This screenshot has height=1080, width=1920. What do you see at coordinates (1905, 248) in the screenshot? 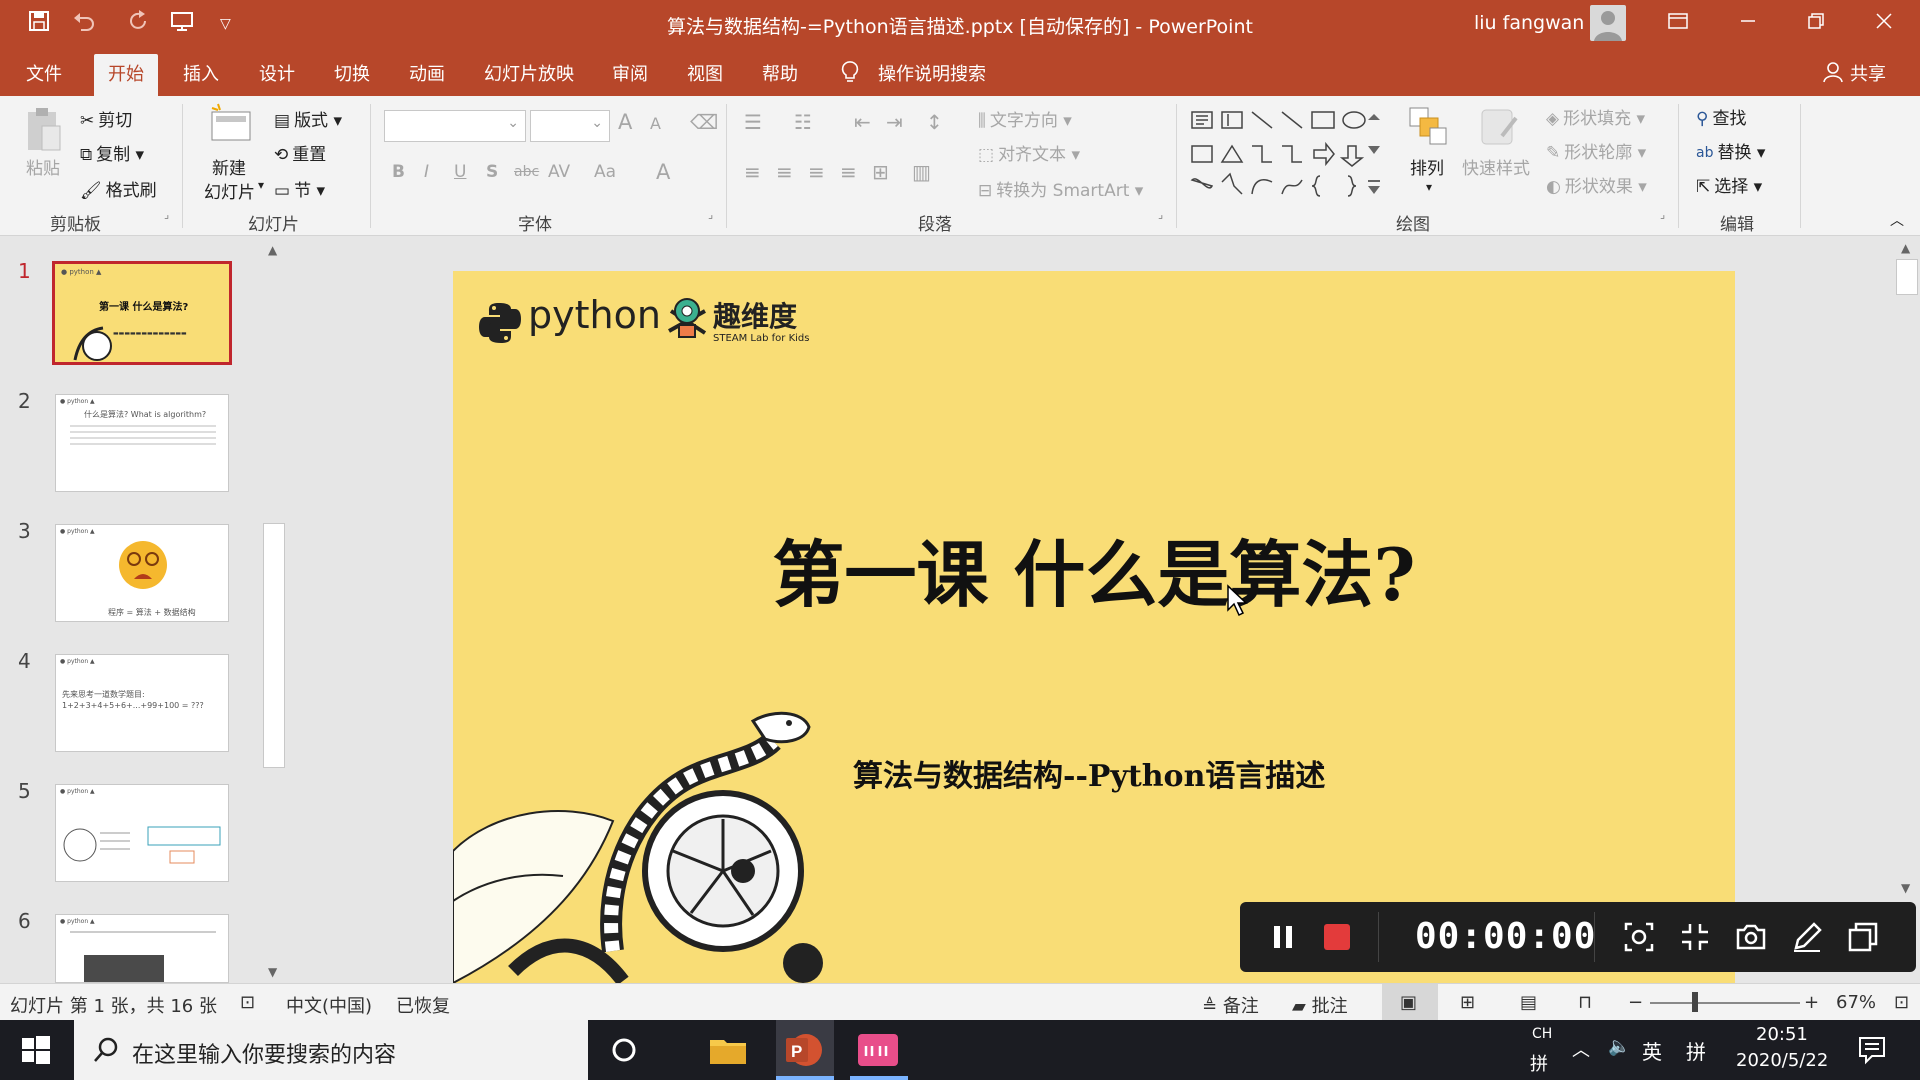
I see `scroll-up-icon: ▲` at bounding box center [1905, 248].